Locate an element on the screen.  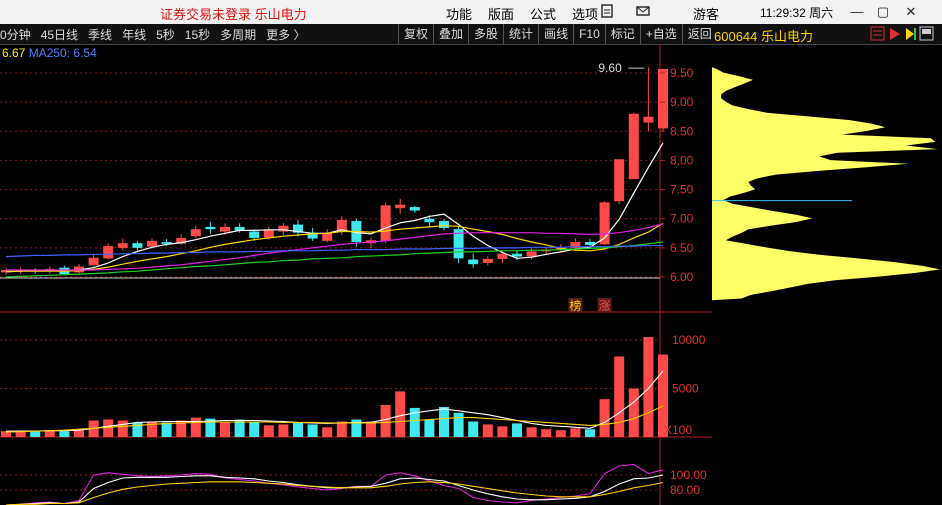
clock: 11:29:32 周六 is located at coordinates (797, 13).